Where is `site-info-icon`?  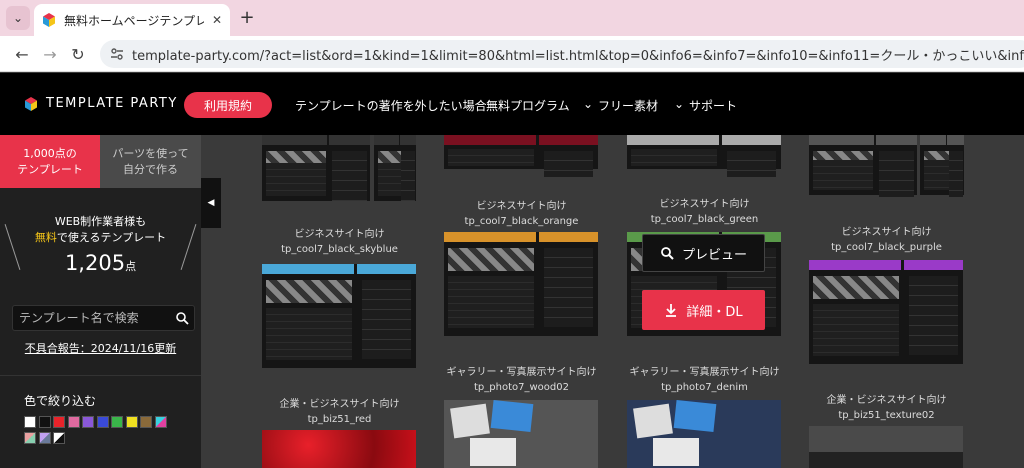
site-info-icon is located at coordinates (117, 54).